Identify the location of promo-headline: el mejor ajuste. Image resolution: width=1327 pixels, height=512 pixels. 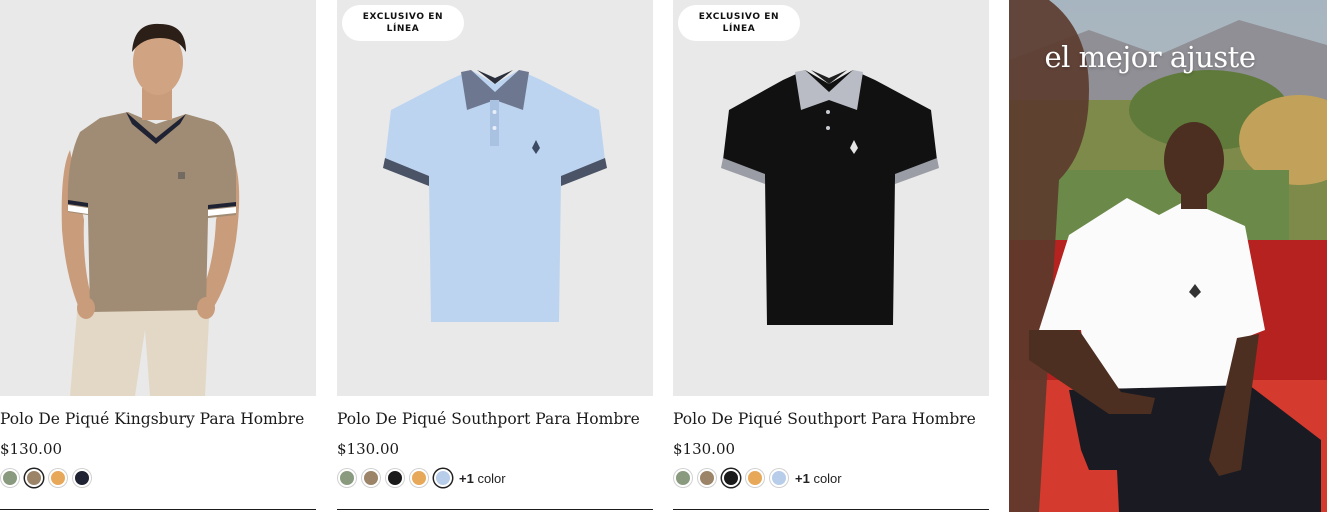
(1150, 57).